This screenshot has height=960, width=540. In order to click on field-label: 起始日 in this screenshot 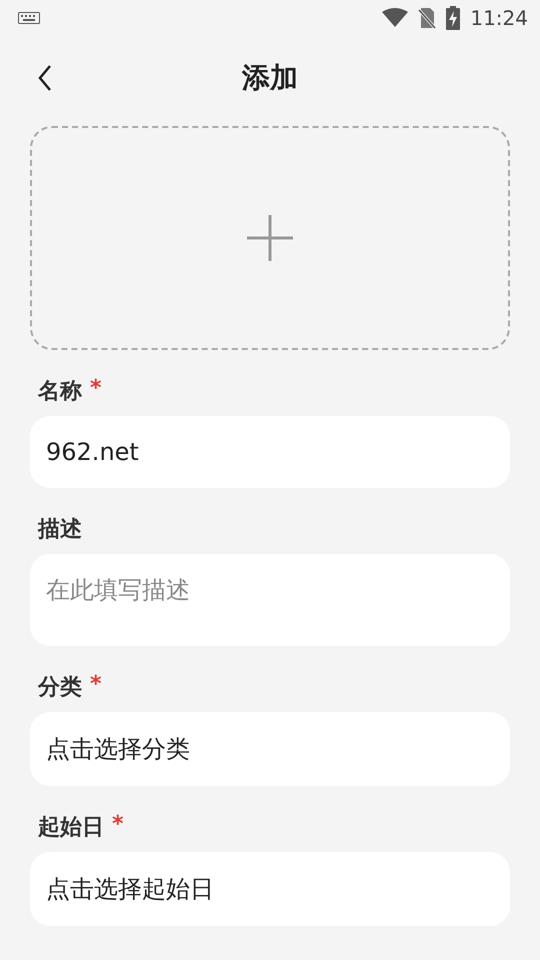, I will do `click(71, 828)`.